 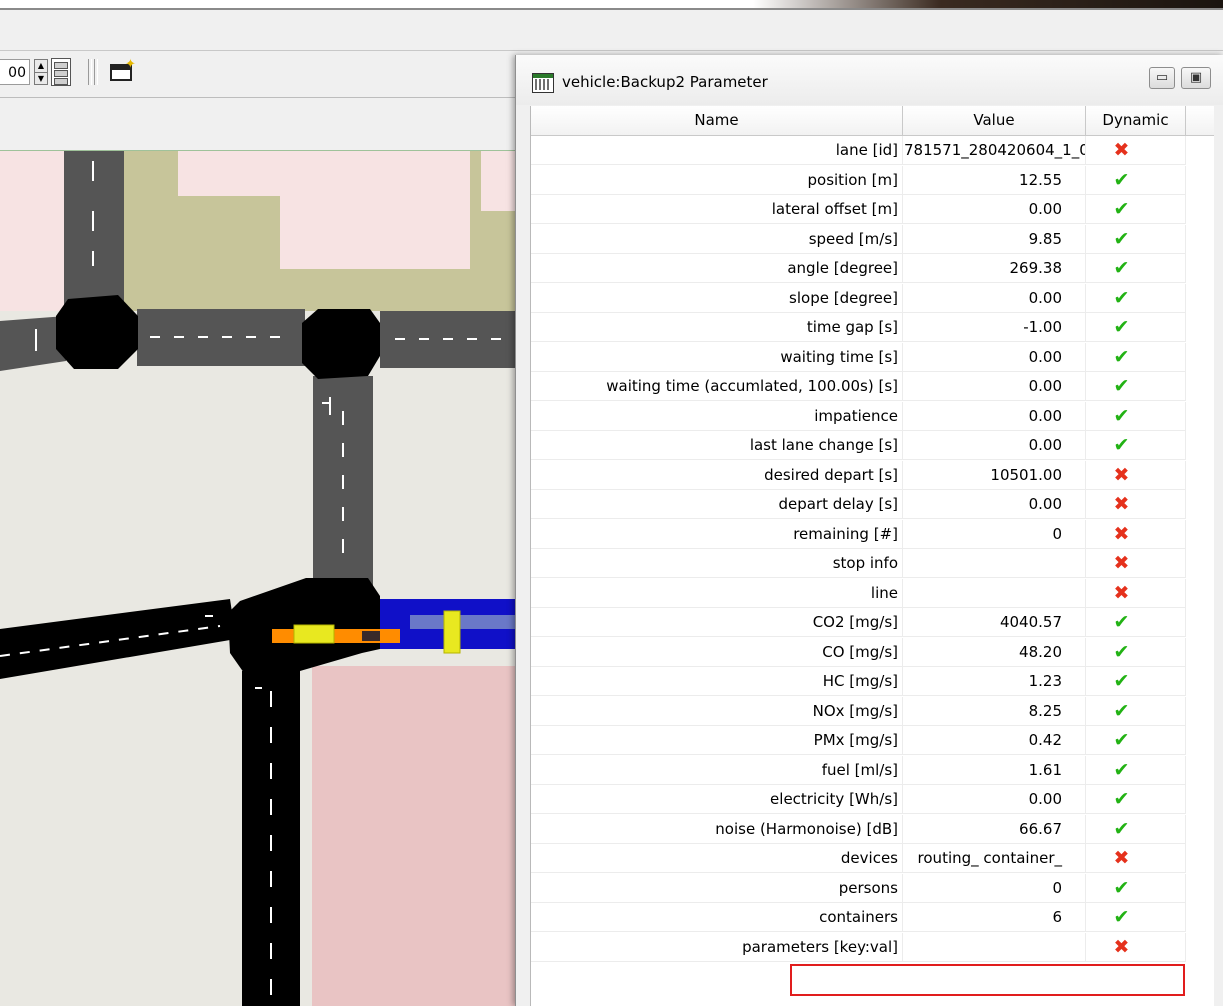 I want to click on param-name: remaining [#], so click(x=717, y=534).